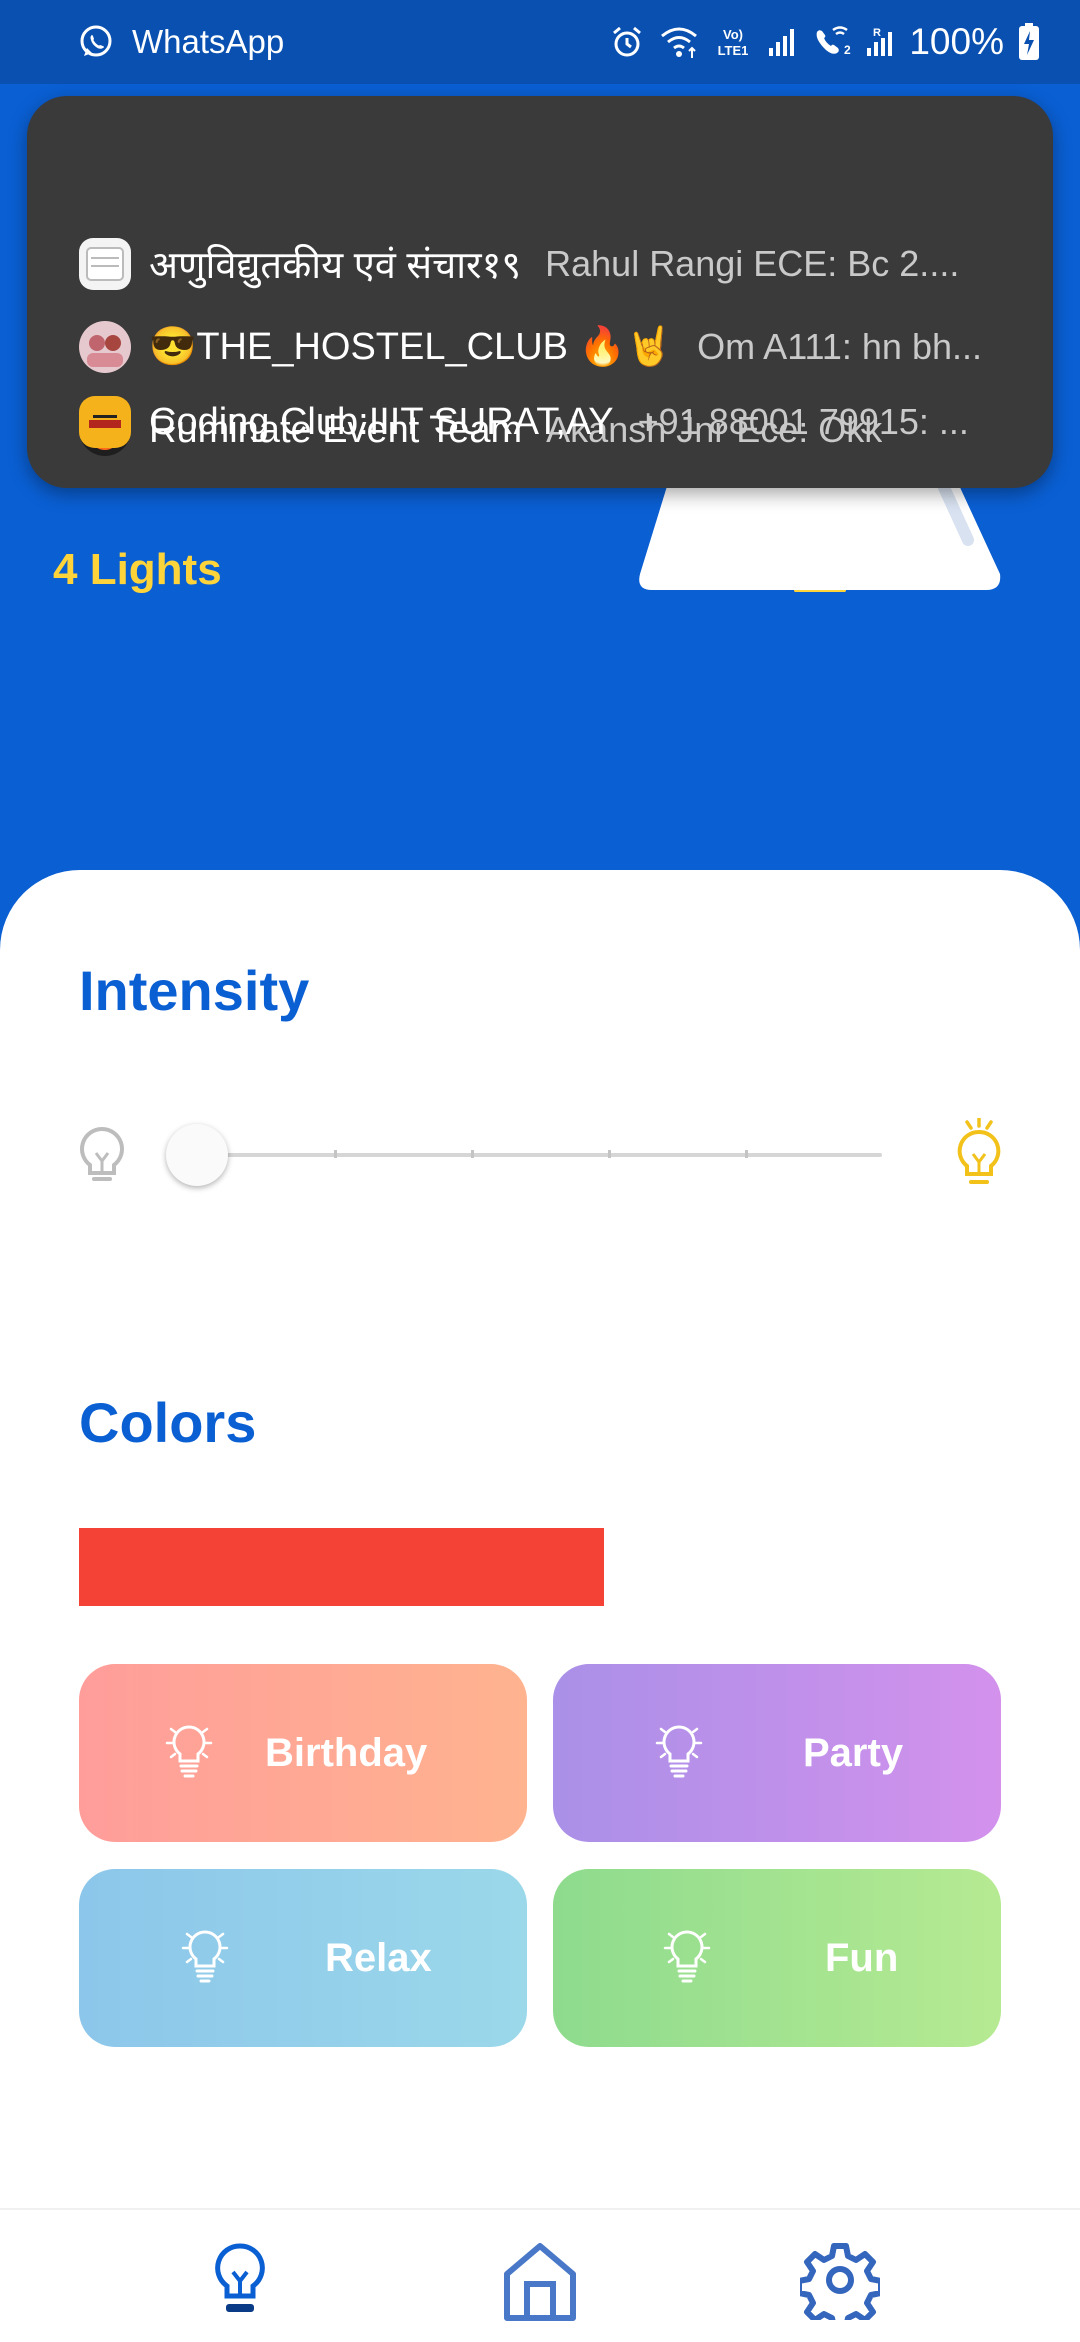 The height and width of the screenshot is (2342, 1080). I want to click on status-bar: WhatsApp Vo) LTE1 2 R 100%, so click(540, 42).